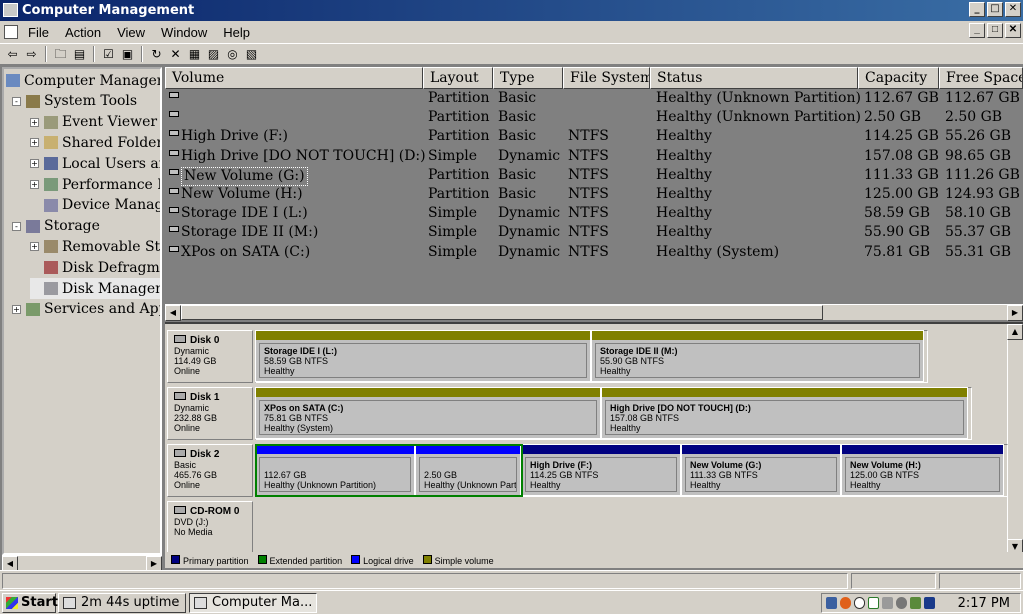  What do you see at coordinates (175, 54) in the screenshot?
I see `delete-icon: ✕` at bounding box center [175, 54].